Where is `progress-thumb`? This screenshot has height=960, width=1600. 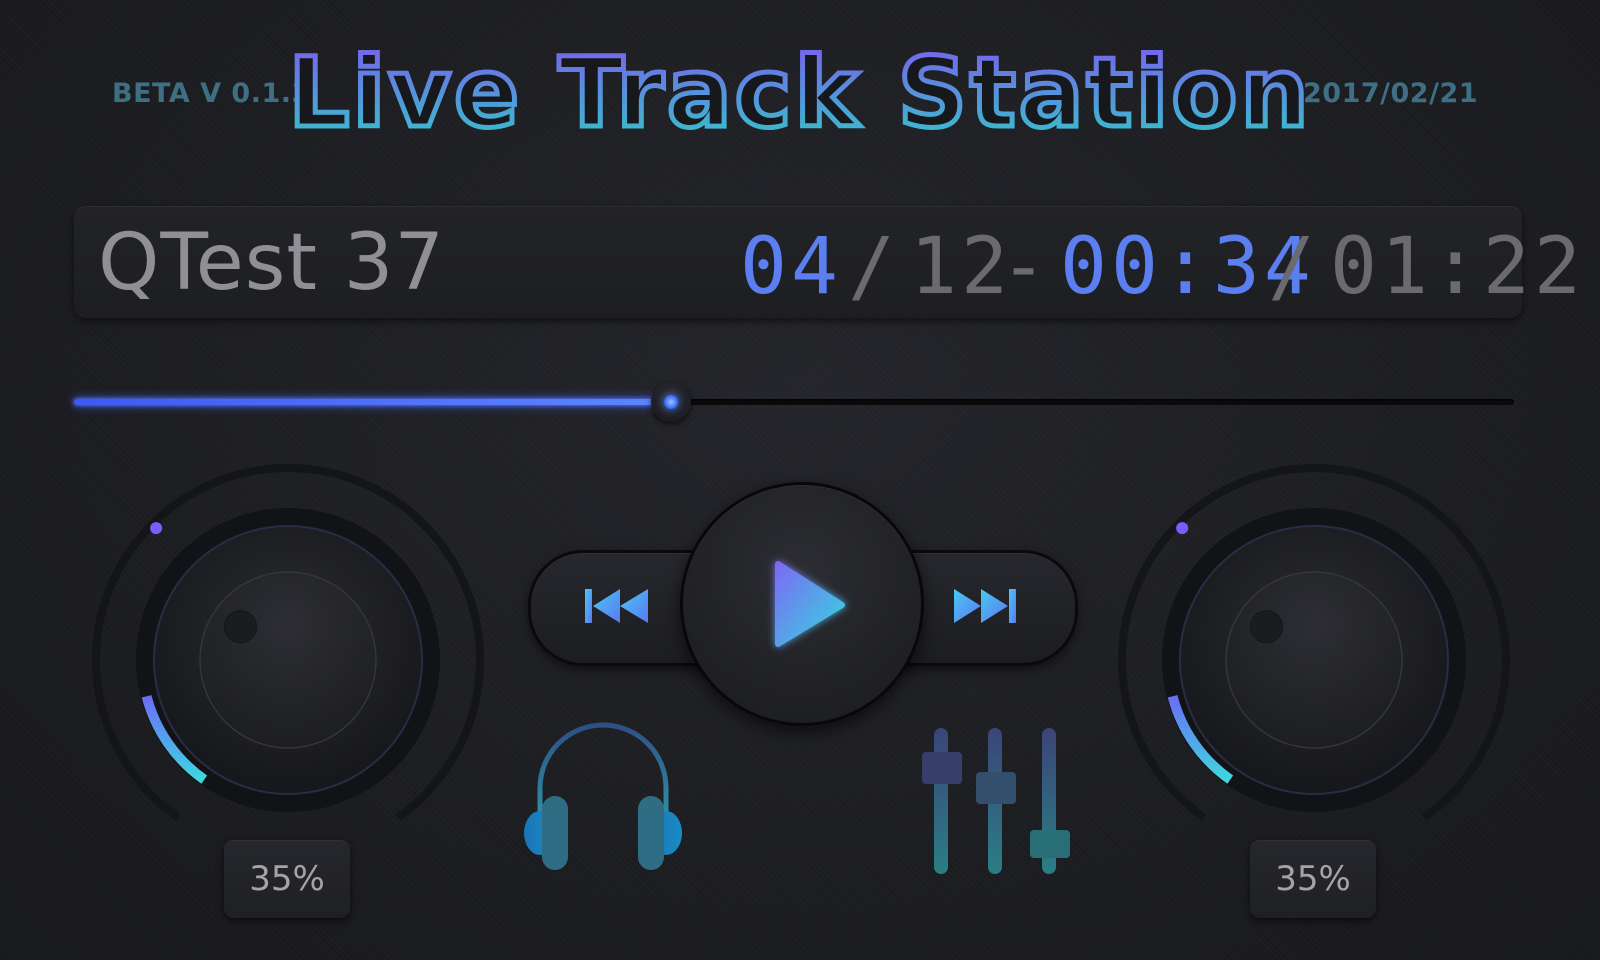
progress-thumb is located at coordinates (671, 402).